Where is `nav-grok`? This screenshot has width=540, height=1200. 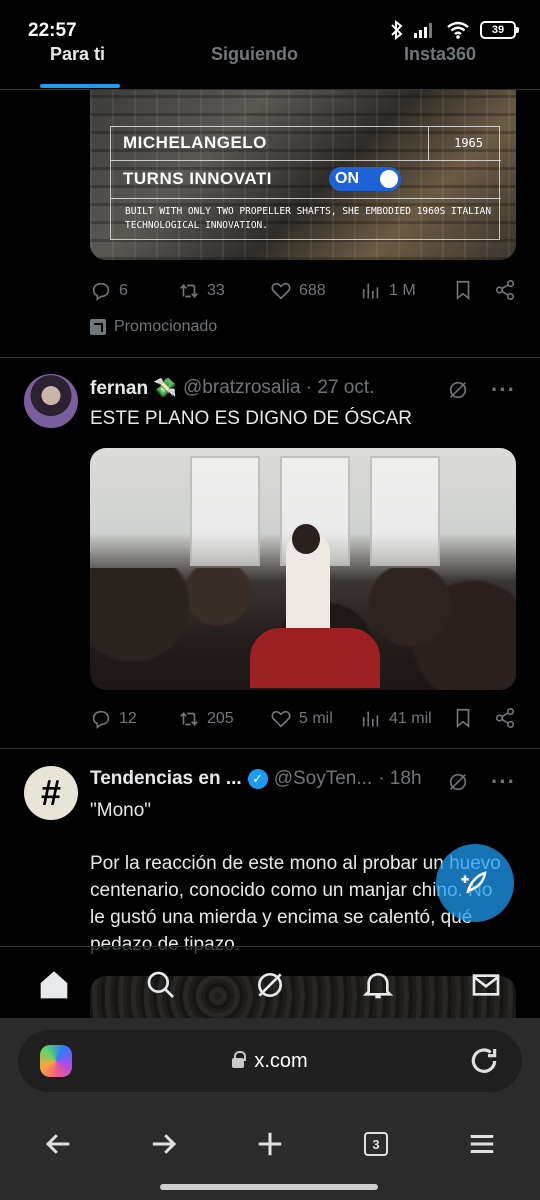 nav-grok is located at coordinates (270, 985).